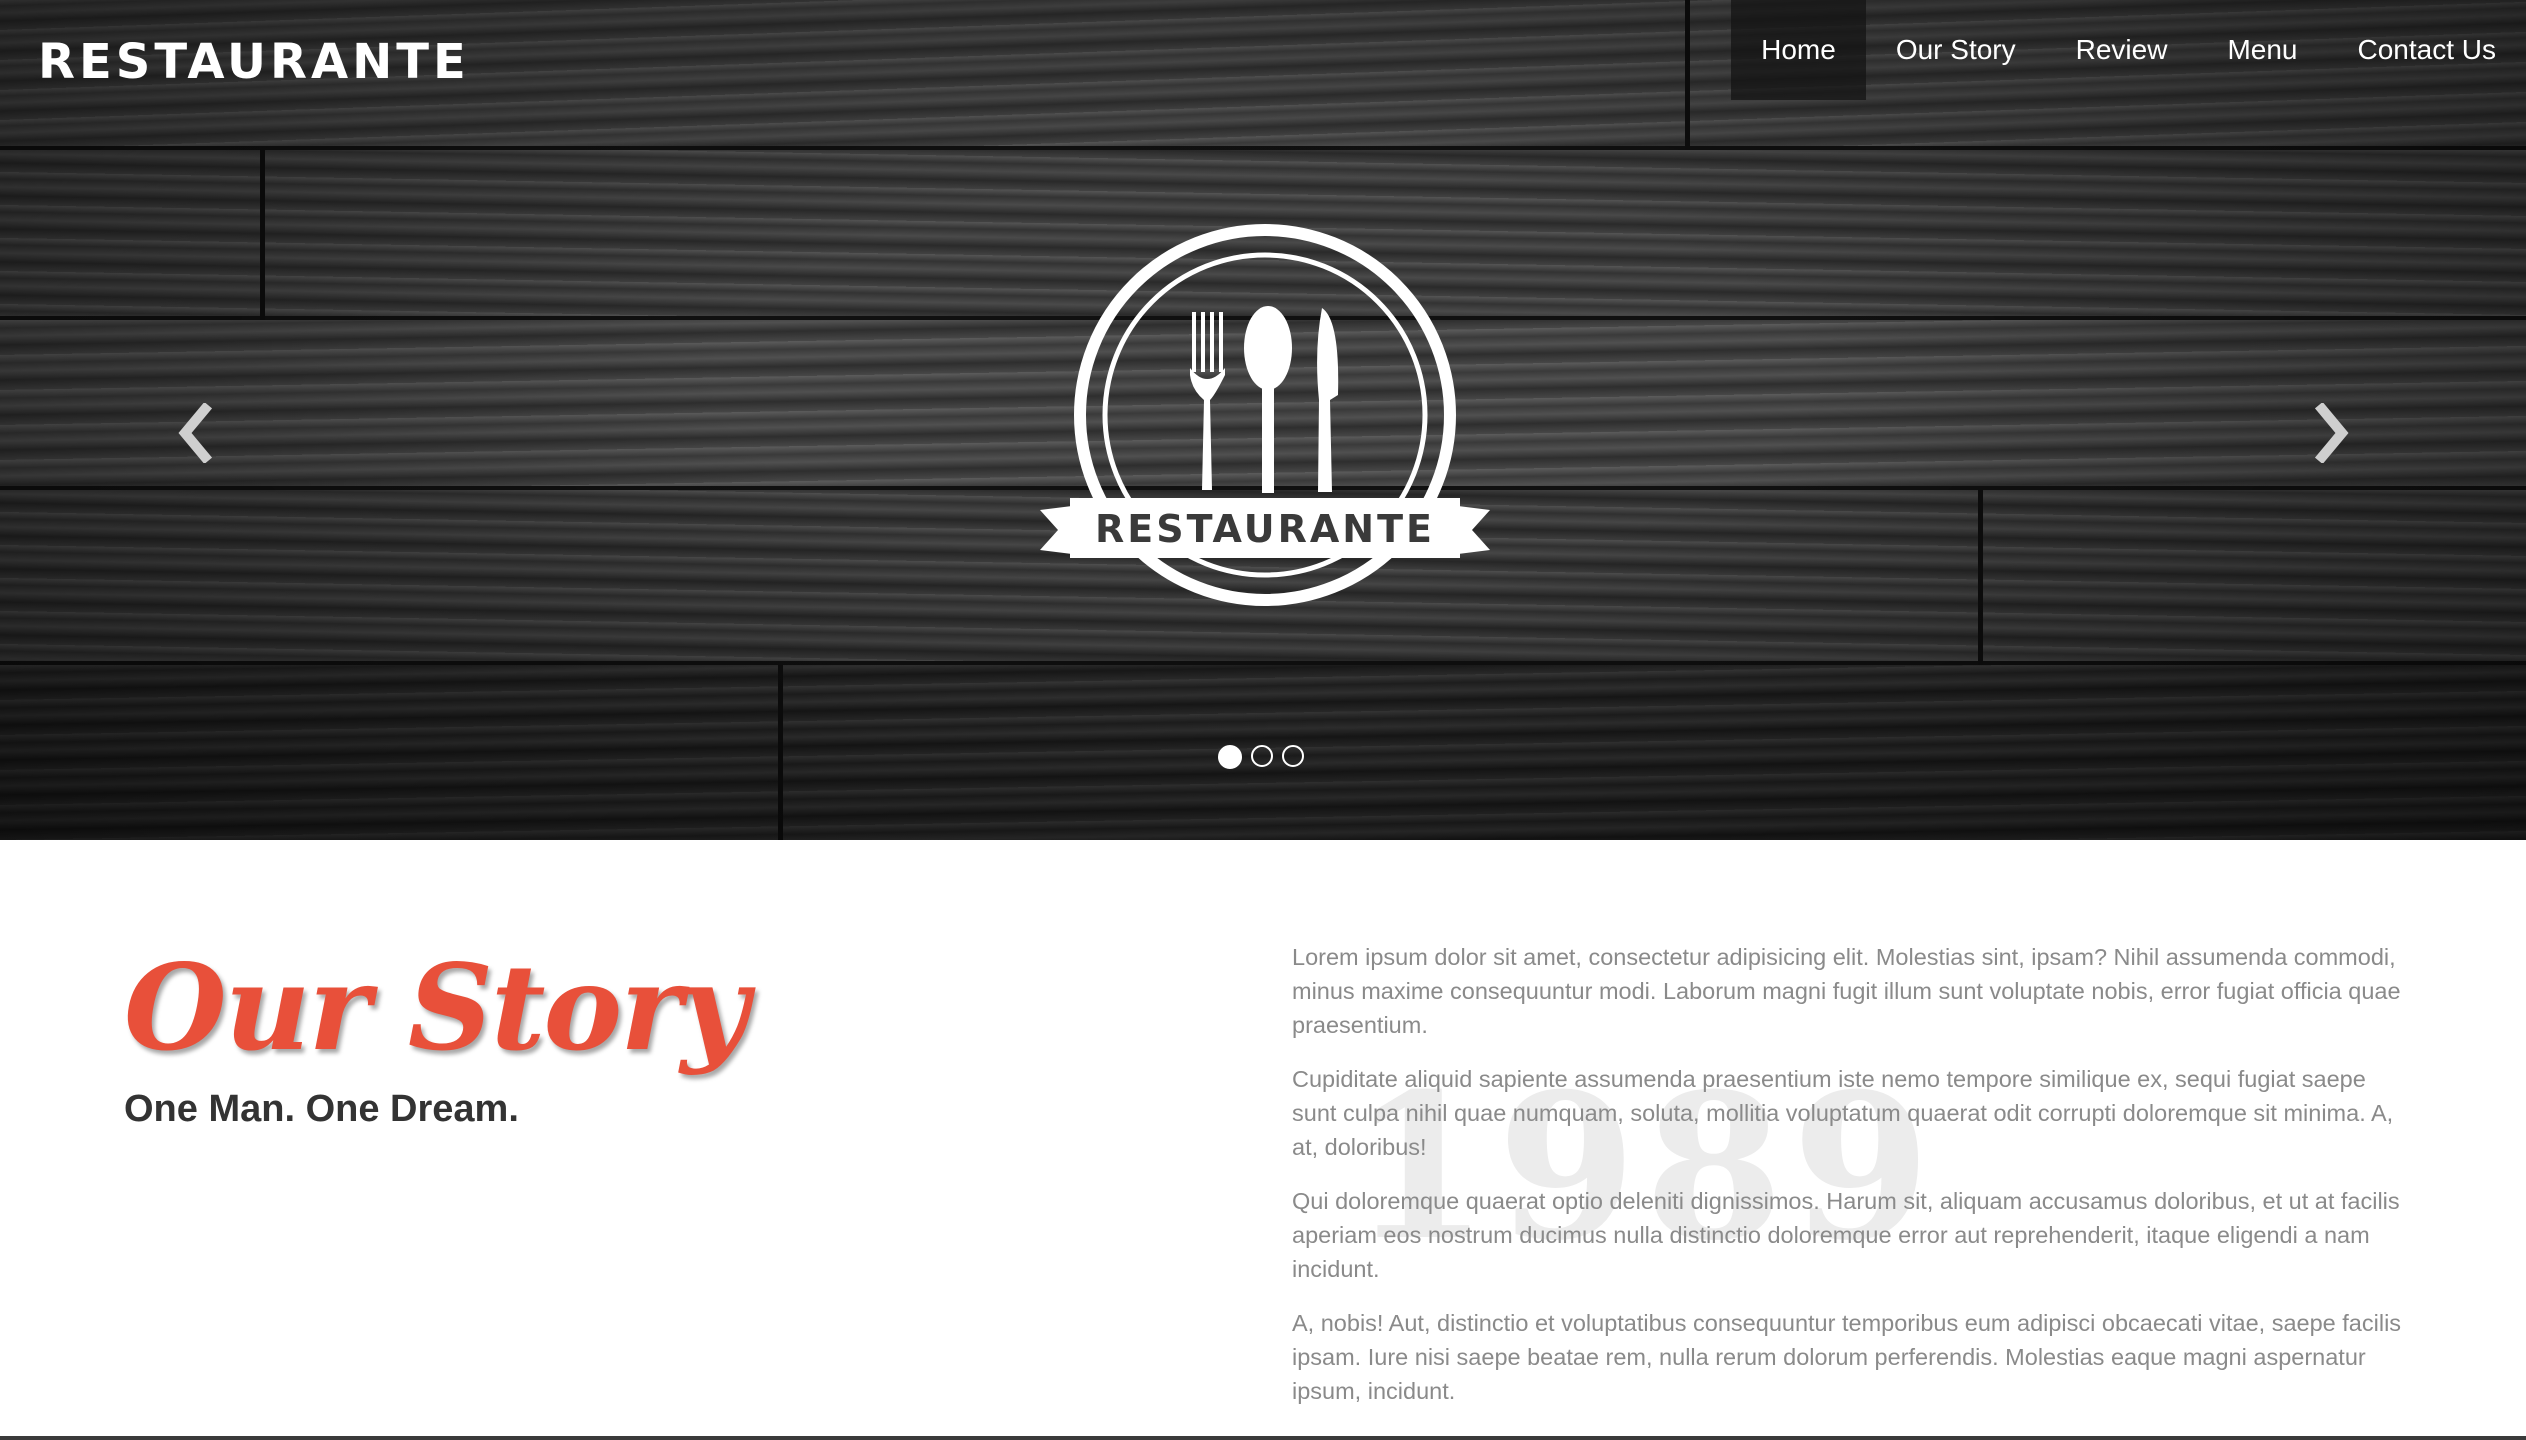 Image resolution: width=2526 pixels, height=1440 pixels. I want to click on main-nav: Home Our Story Review Menu Contact Us, so click(2128, 50).